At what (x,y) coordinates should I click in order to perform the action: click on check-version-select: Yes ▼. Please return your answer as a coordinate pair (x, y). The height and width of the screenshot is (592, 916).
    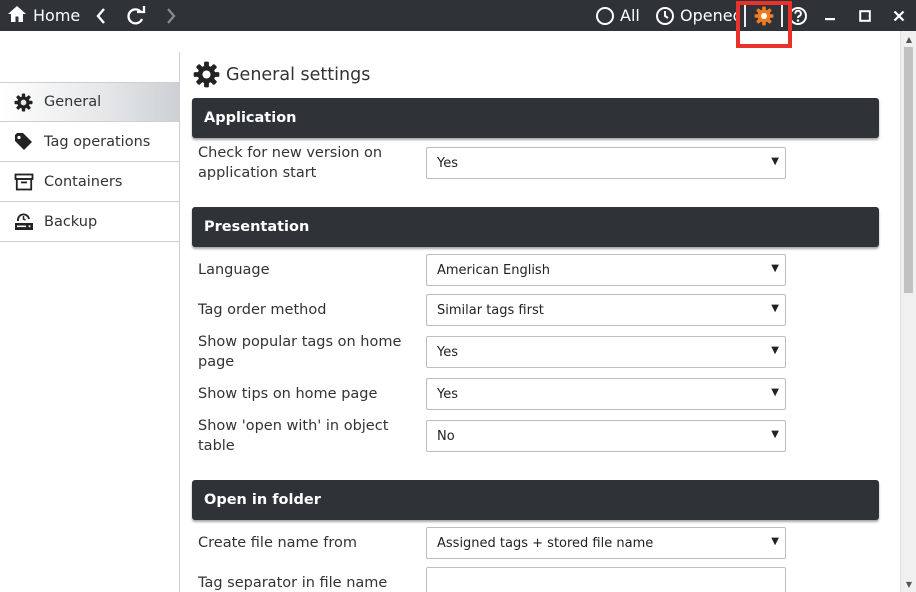
    Looking at the image, I should click on (606, 163).